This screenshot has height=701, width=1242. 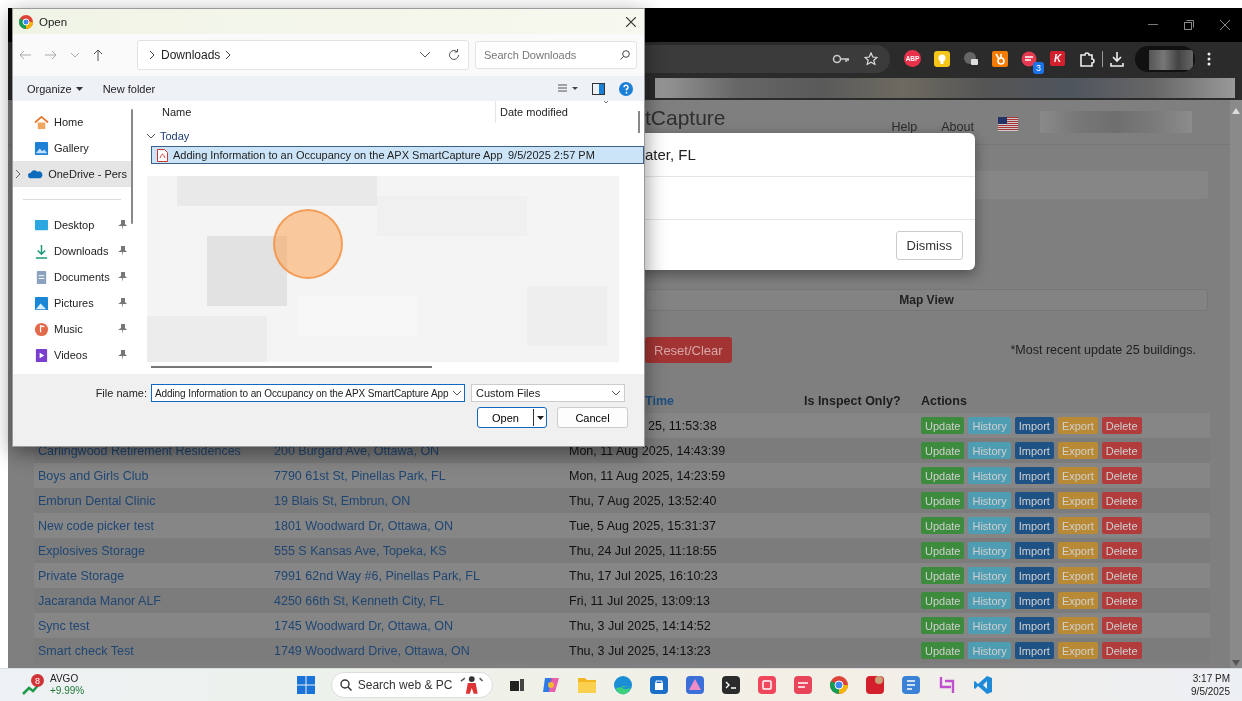 I want to click on scroll-up-icon, so click(x=1236, y=111).